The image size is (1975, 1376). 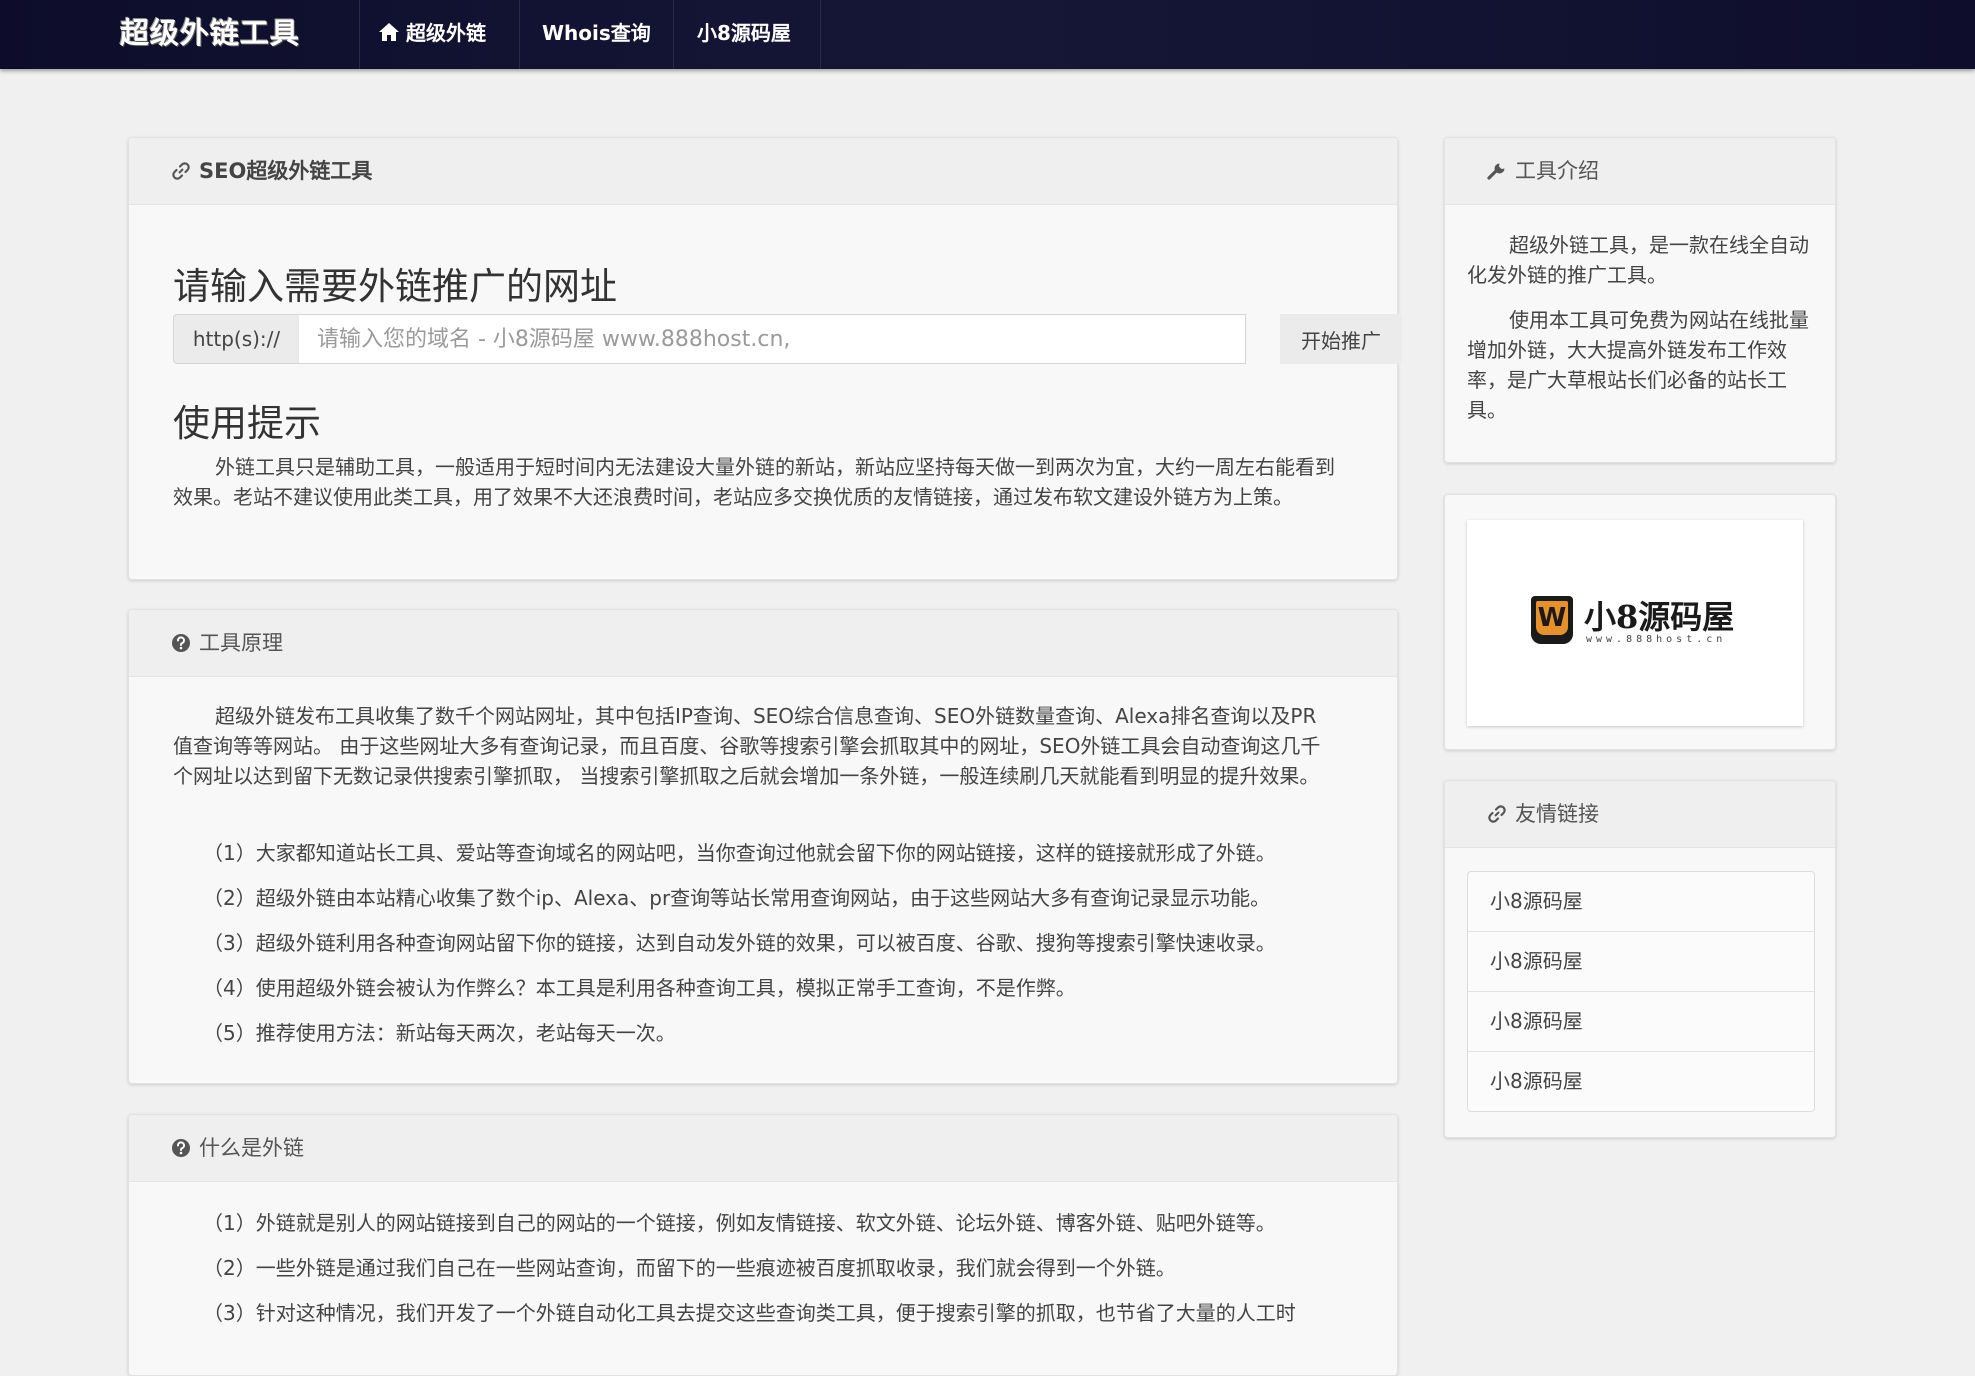 I want to click on panel-header: 工具介绍, so click(x=1640, y=171).